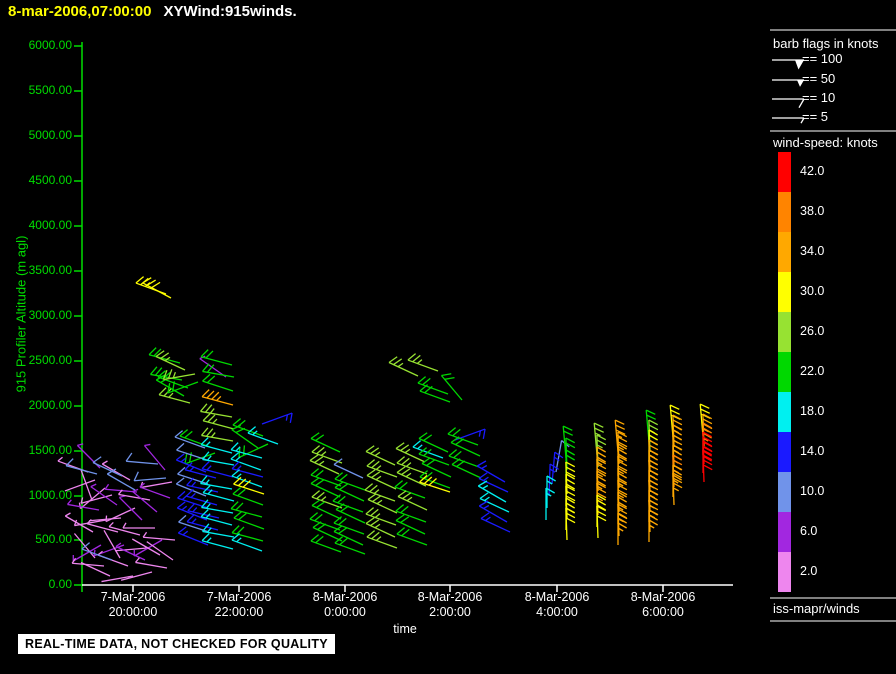  What do you see at coordinates (812, 211) in the screenshot?
I see `colorbar-label: 38.0` at bounding box center [812, 211].